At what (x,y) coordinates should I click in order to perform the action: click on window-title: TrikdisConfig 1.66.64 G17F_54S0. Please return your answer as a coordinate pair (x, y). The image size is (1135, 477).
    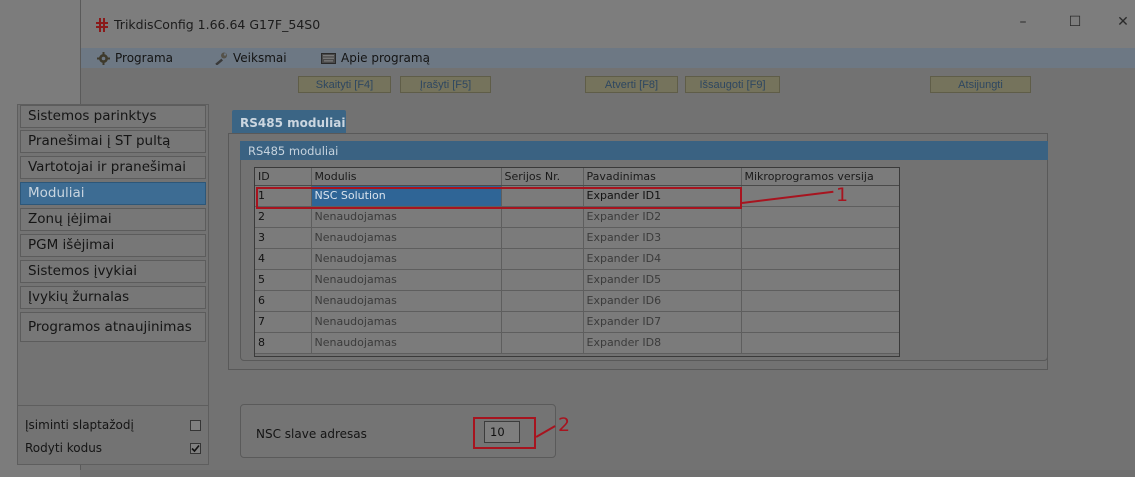
    Looking at the image, I should click on (217, 24).